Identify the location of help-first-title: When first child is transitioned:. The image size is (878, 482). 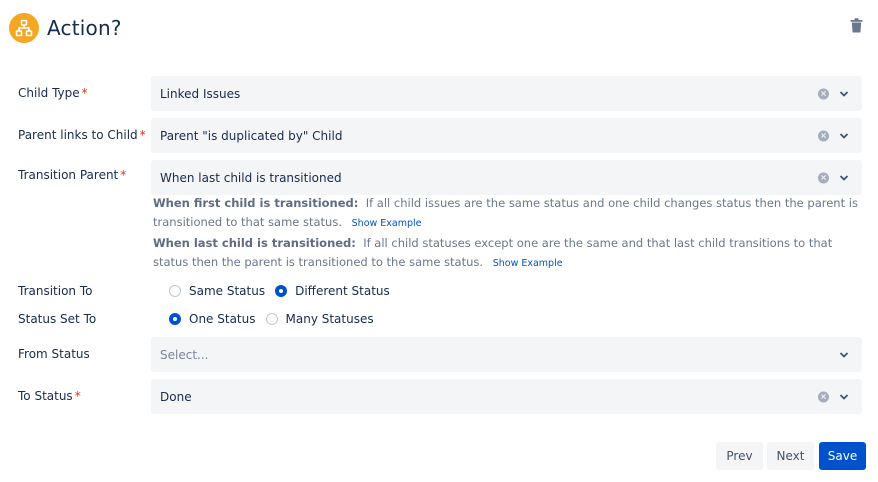
(256, 203).